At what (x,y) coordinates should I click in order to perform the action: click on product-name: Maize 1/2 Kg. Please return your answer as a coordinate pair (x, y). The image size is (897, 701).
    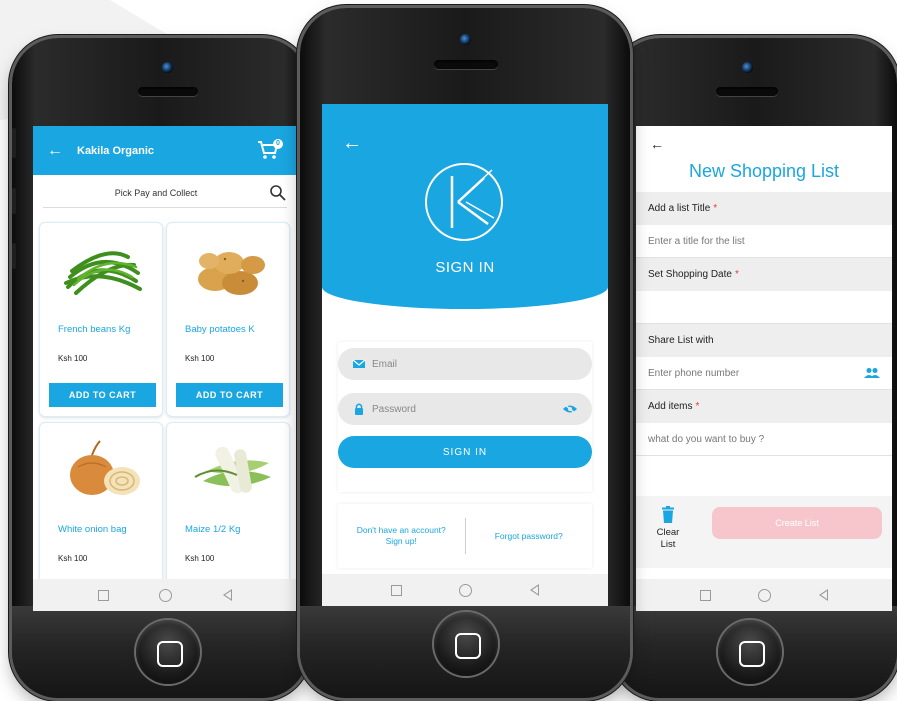
    Looking at the image, I should click on (212, 529).